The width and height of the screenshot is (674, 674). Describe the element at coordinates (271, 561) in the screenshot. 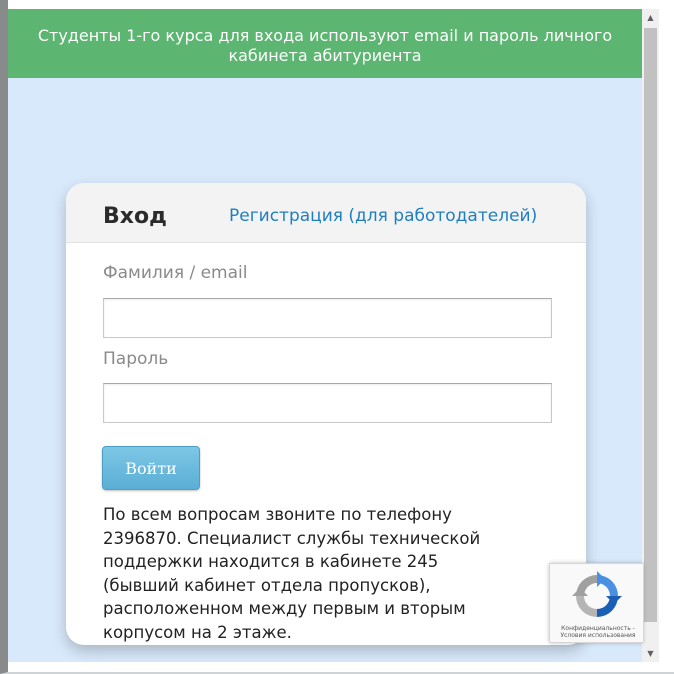

I see `support-info-line: поддержки находится в кабинете 245` at that location.